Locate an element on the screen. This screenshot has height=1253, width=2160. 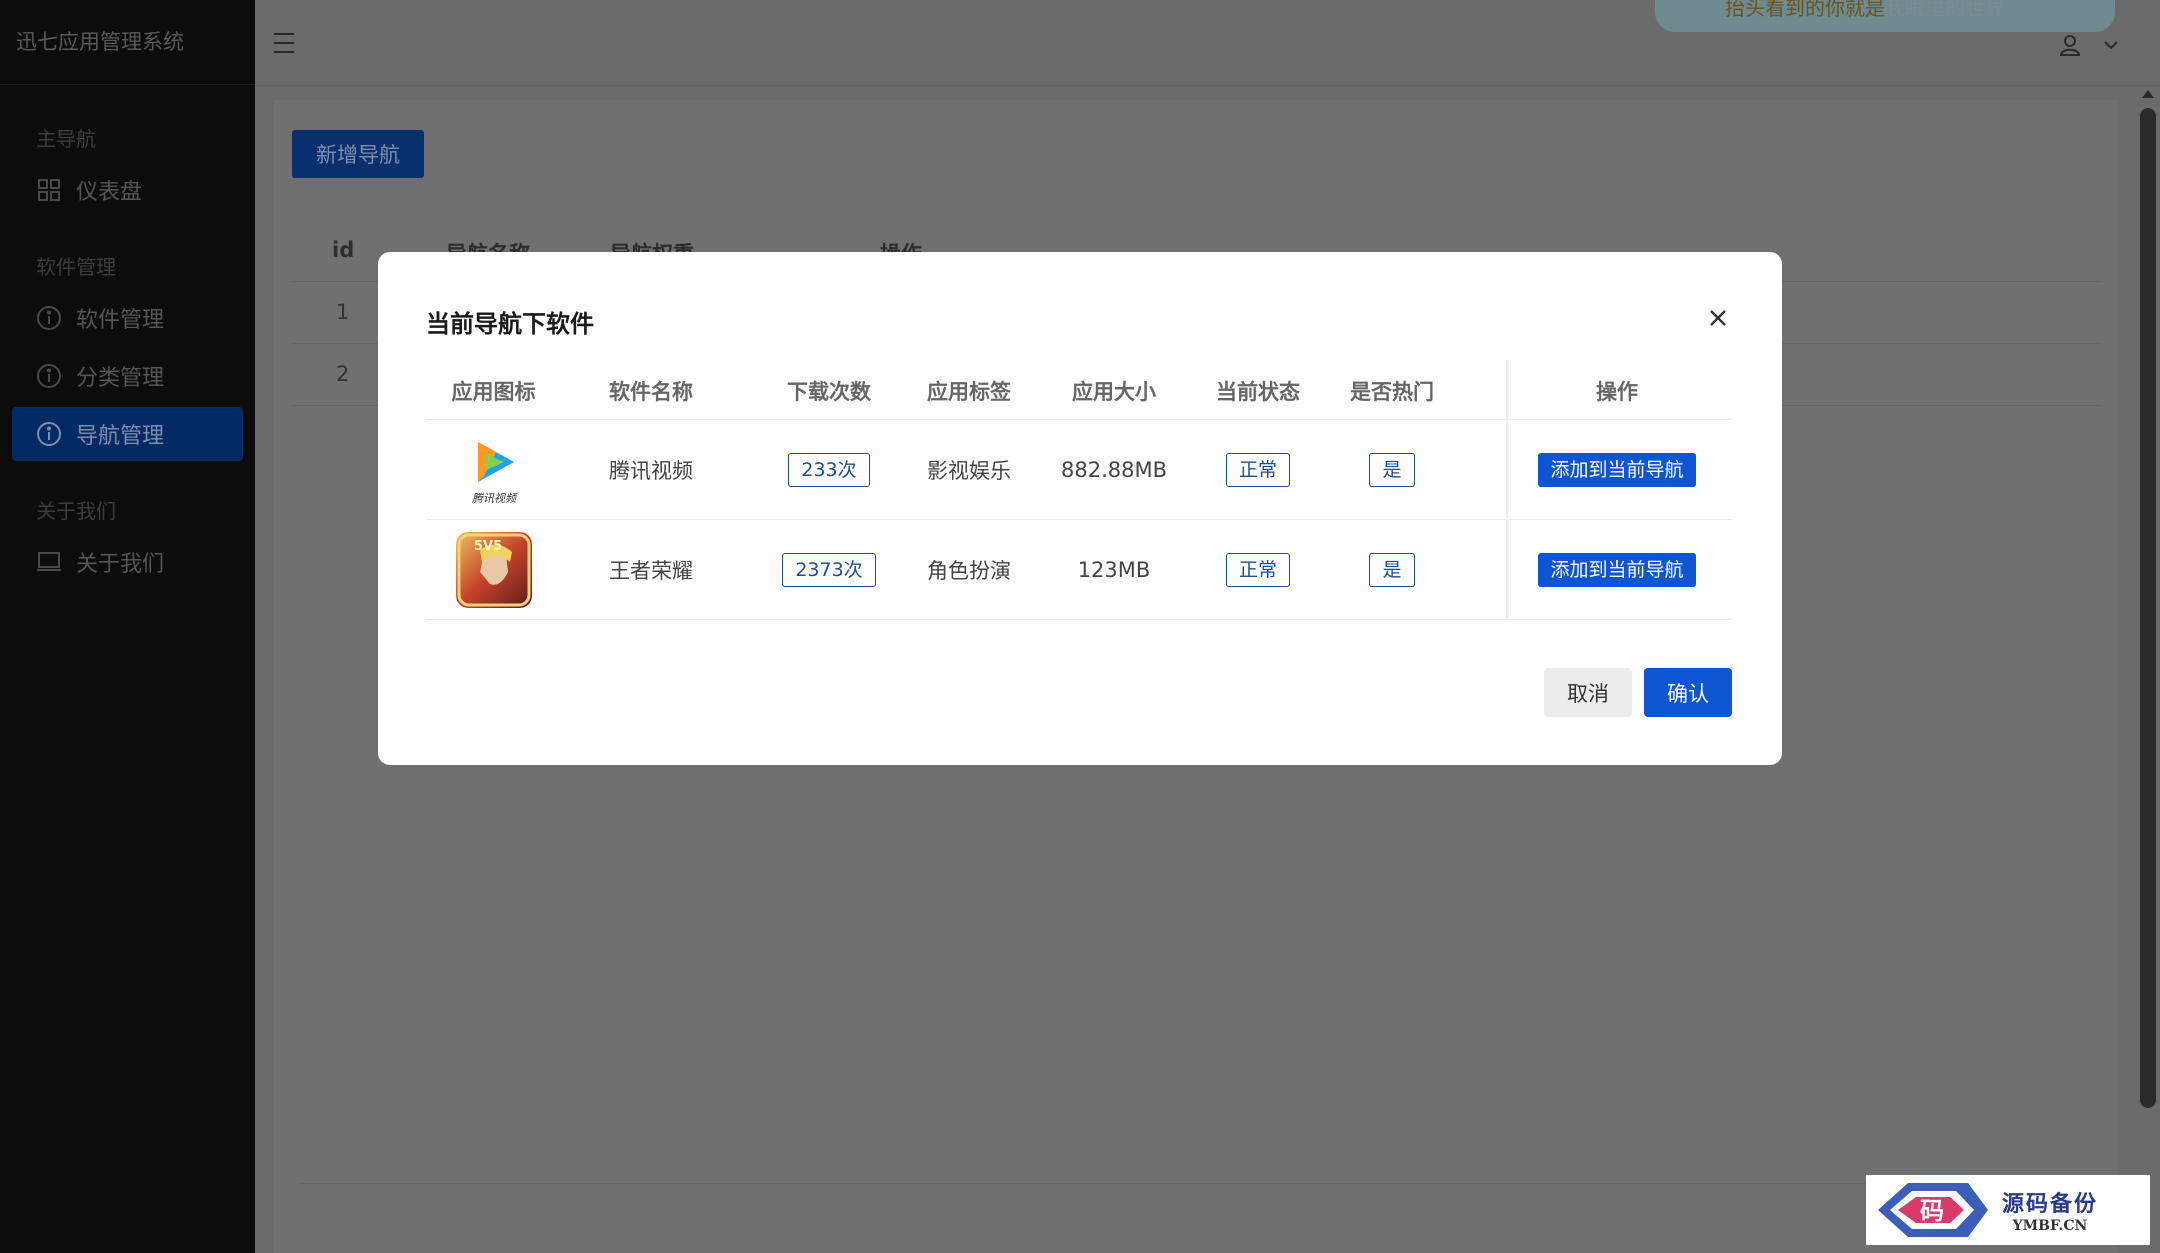
grid-icon is located at coordinates (49, 190).